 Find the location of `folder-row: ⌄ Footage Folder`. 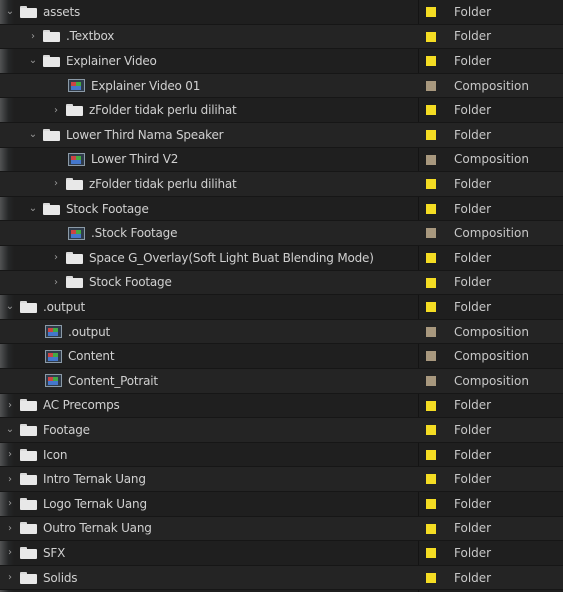

folder-row: ⌄ Footage Folder is located at coordinates (281, 430).